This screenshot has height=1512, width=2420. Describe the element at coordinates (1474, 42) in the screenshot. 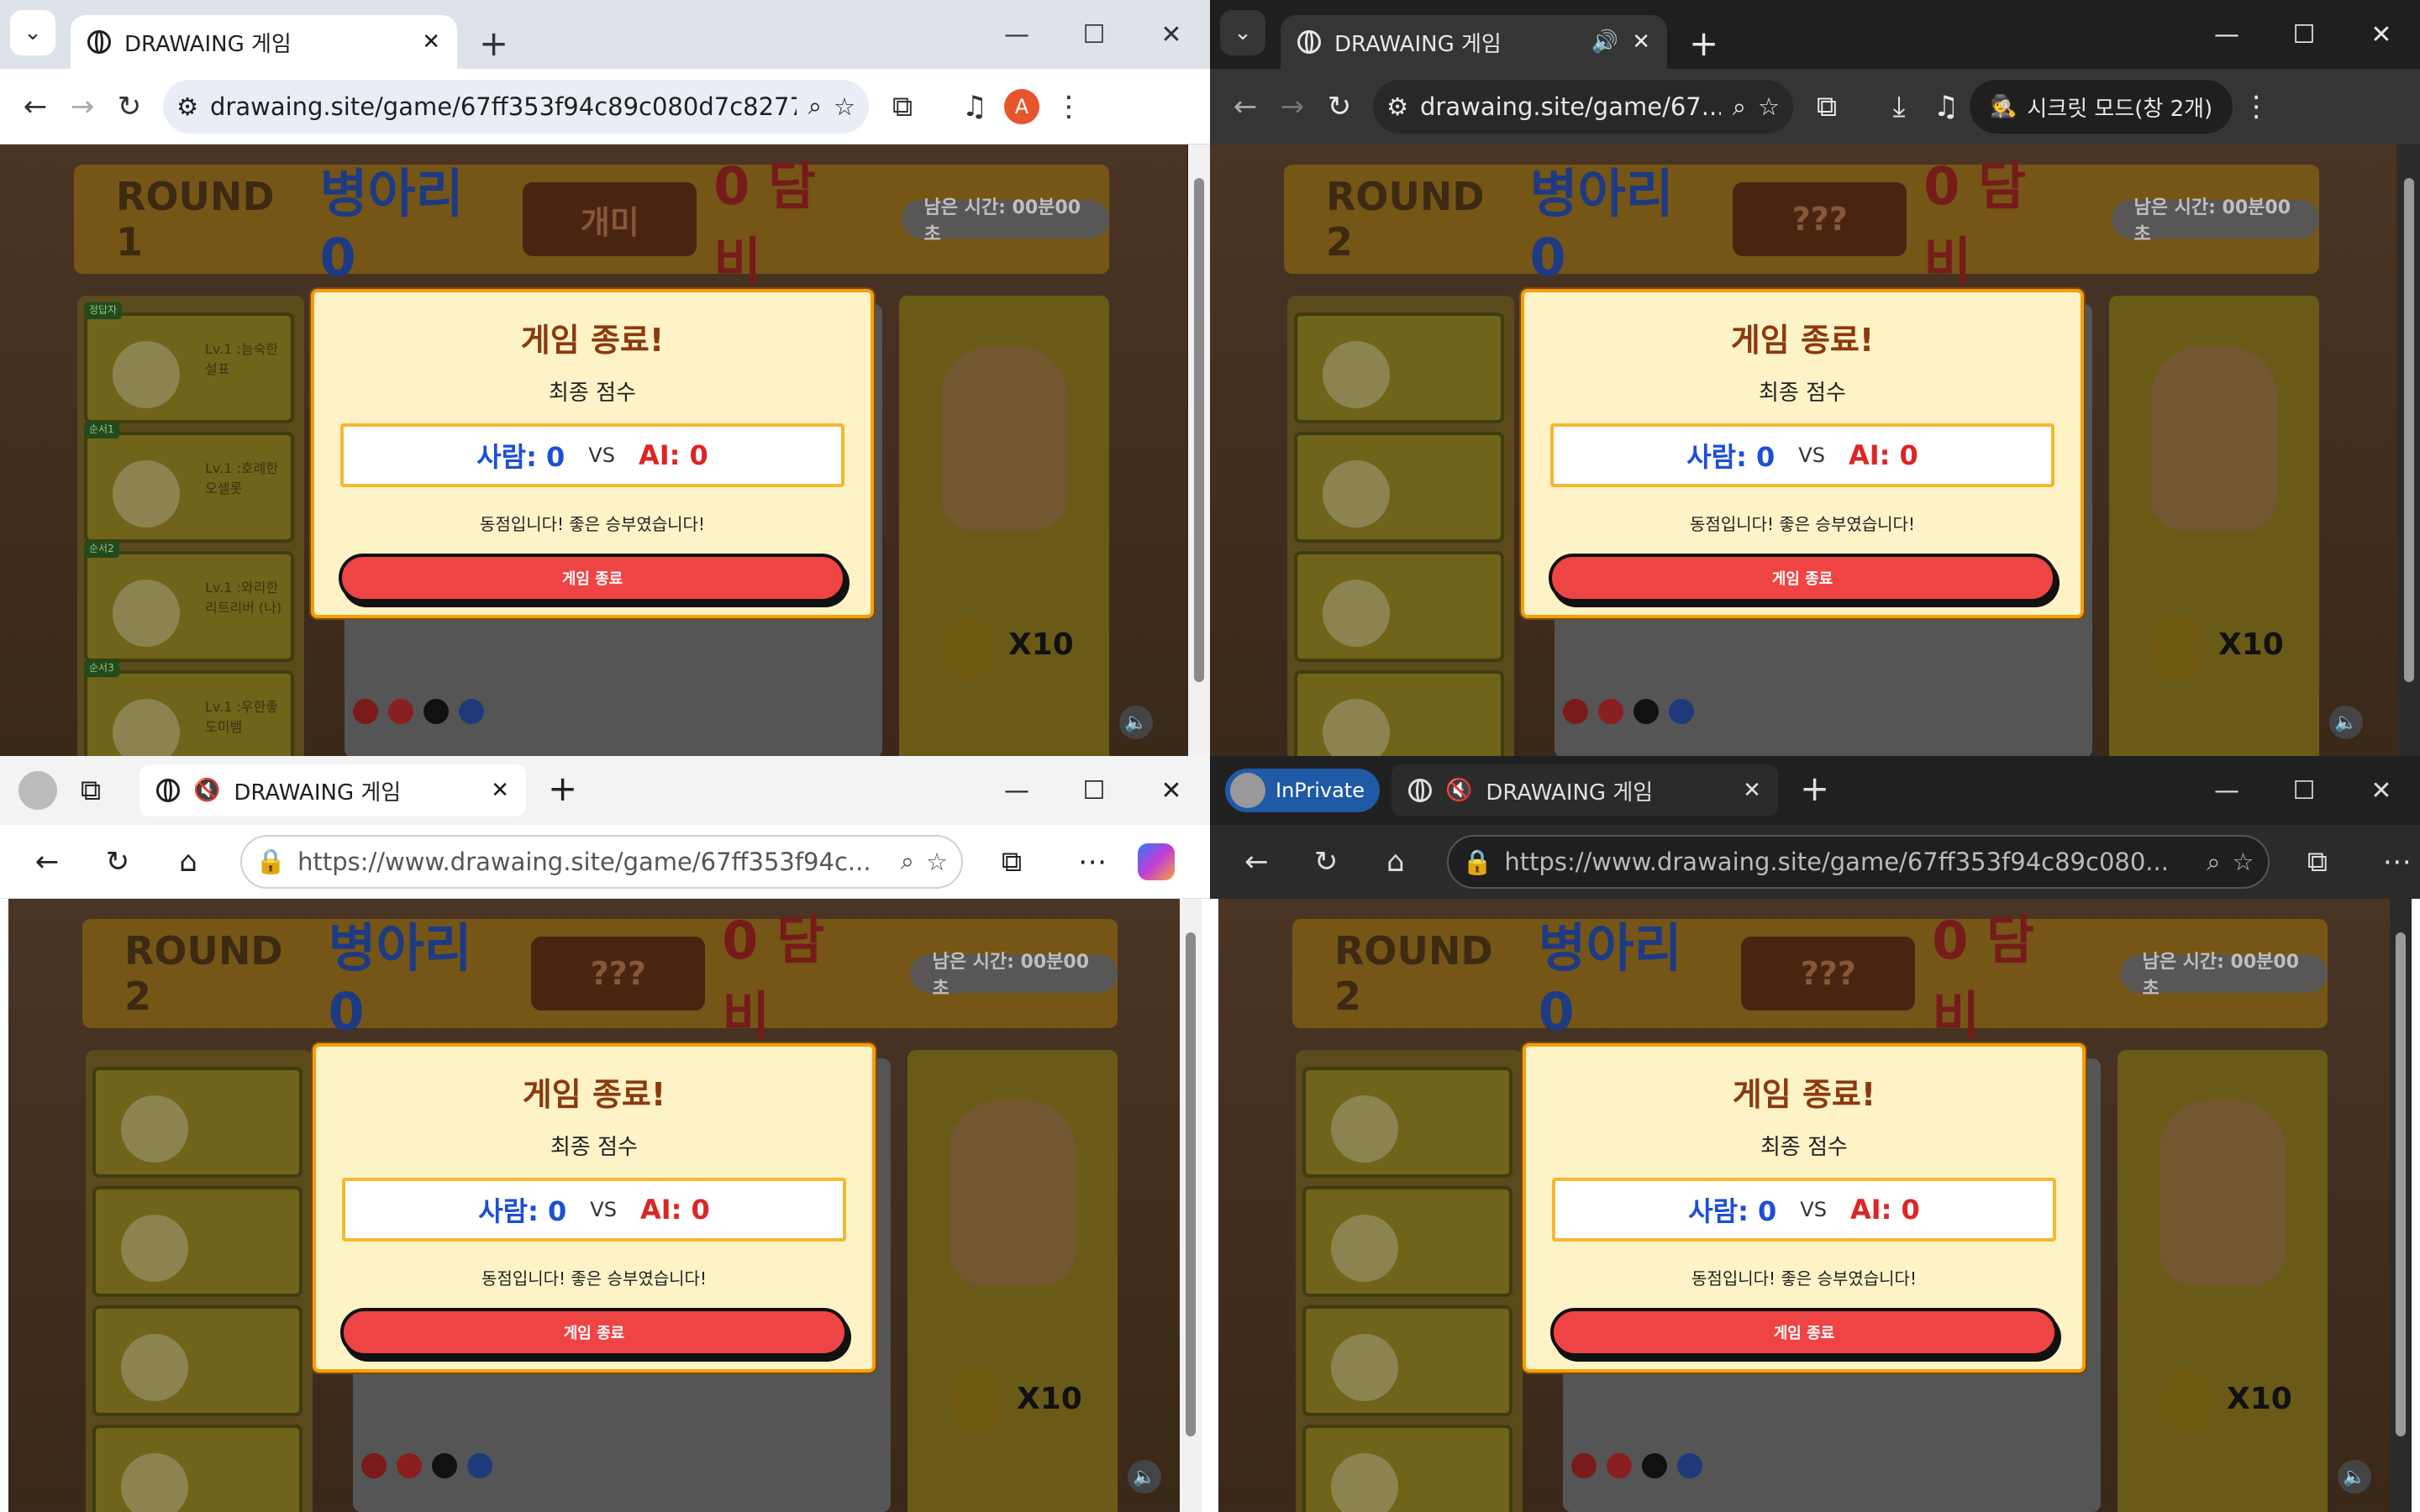

I see `tab-drawaing: DRAWAING 게임 🔊 ✕` at that location.